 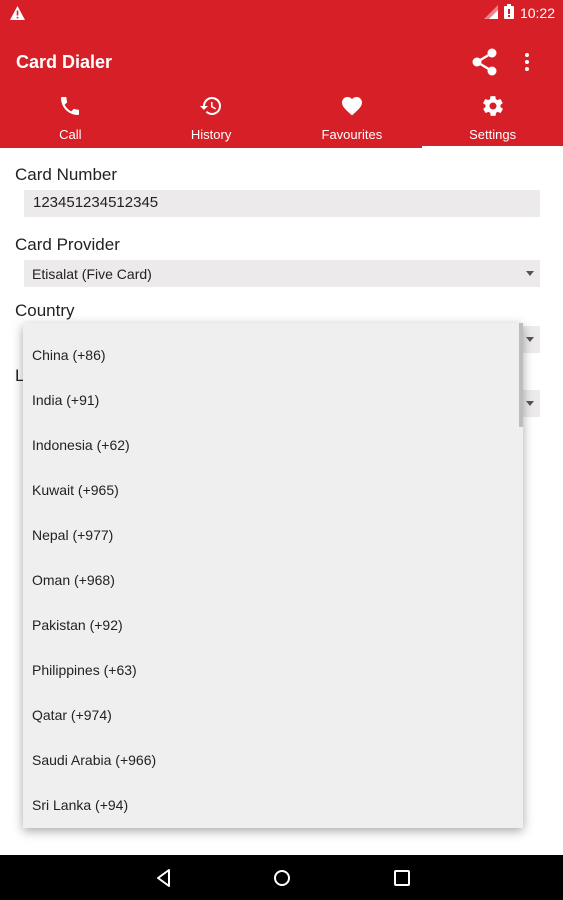 I want to click on back-button, so click(x=164, y=878).